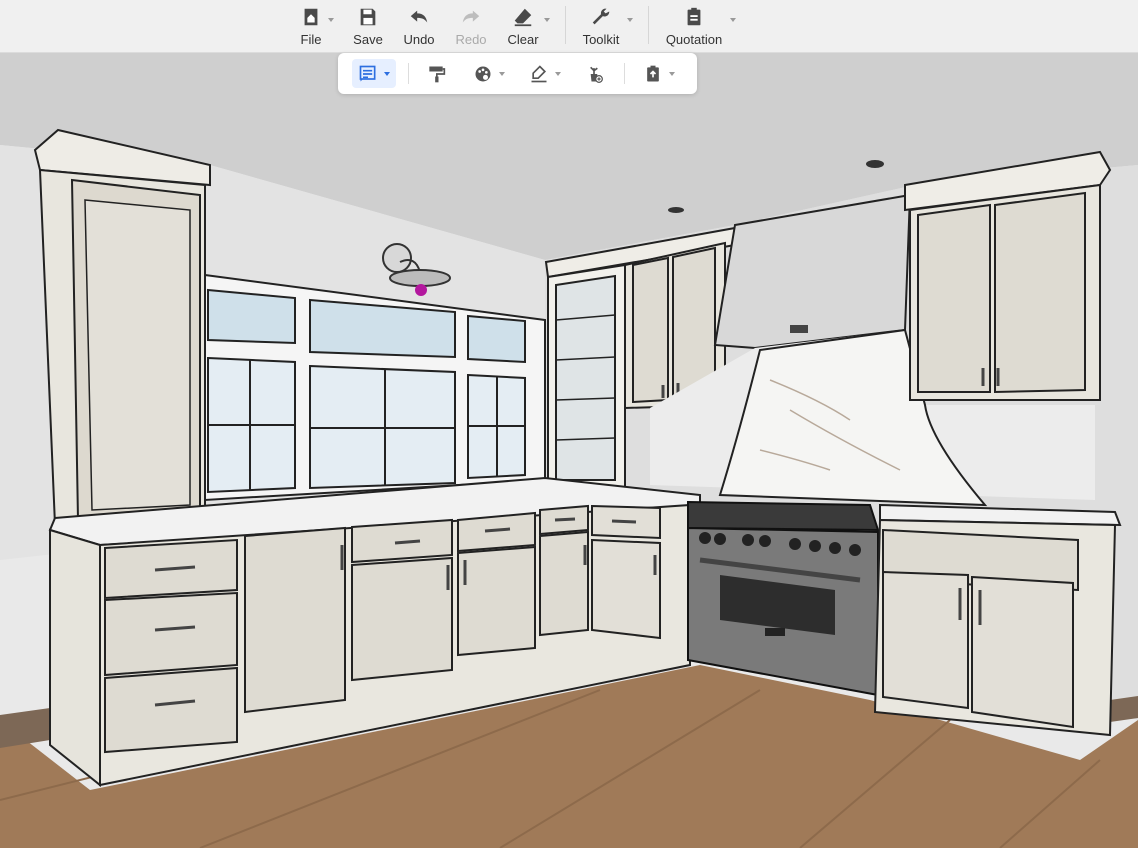 Image resolution: width=1138 pixels, height=848 pixels. Describe the element at coordinates (419, 16) in the screenshot. I see `undo-arrow-icon` at that location.